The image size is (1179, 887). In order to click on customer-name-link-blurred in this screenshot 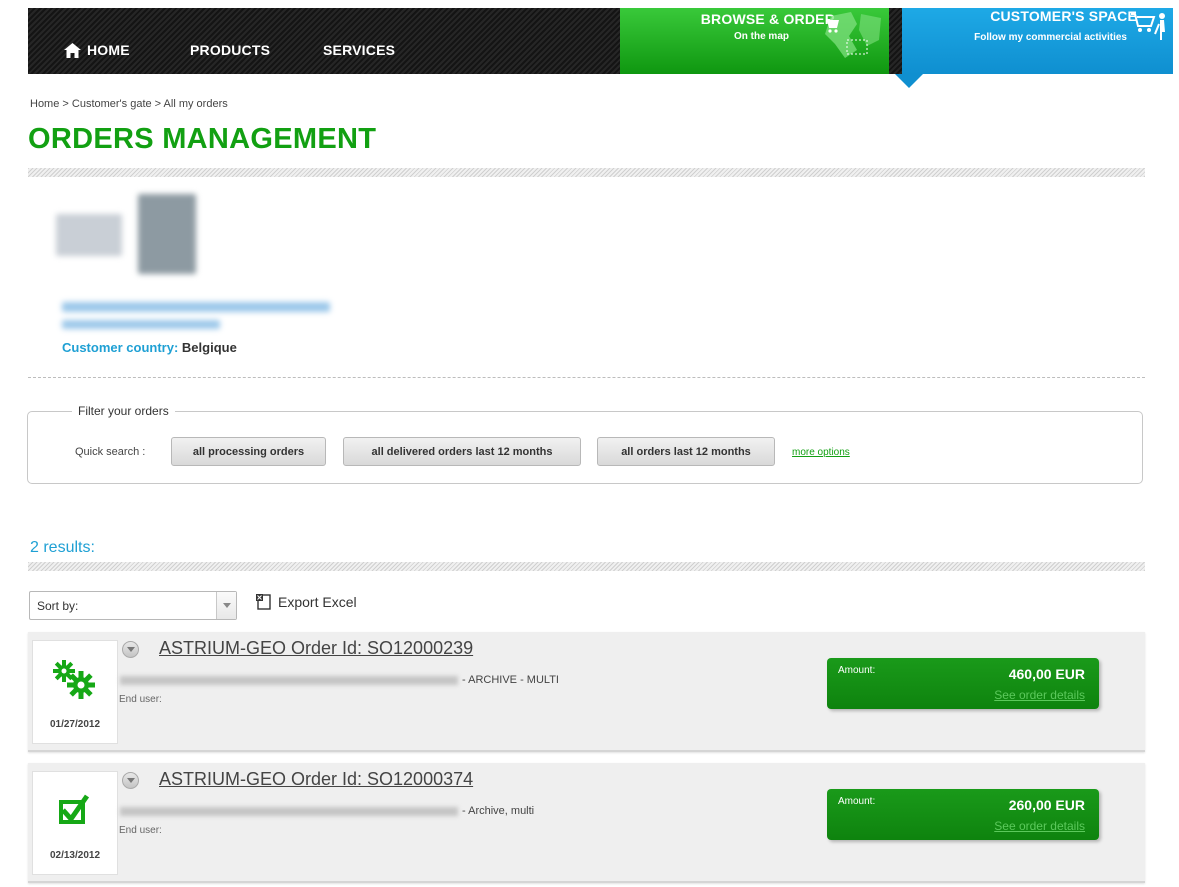, I will do `click(196, 307)`.